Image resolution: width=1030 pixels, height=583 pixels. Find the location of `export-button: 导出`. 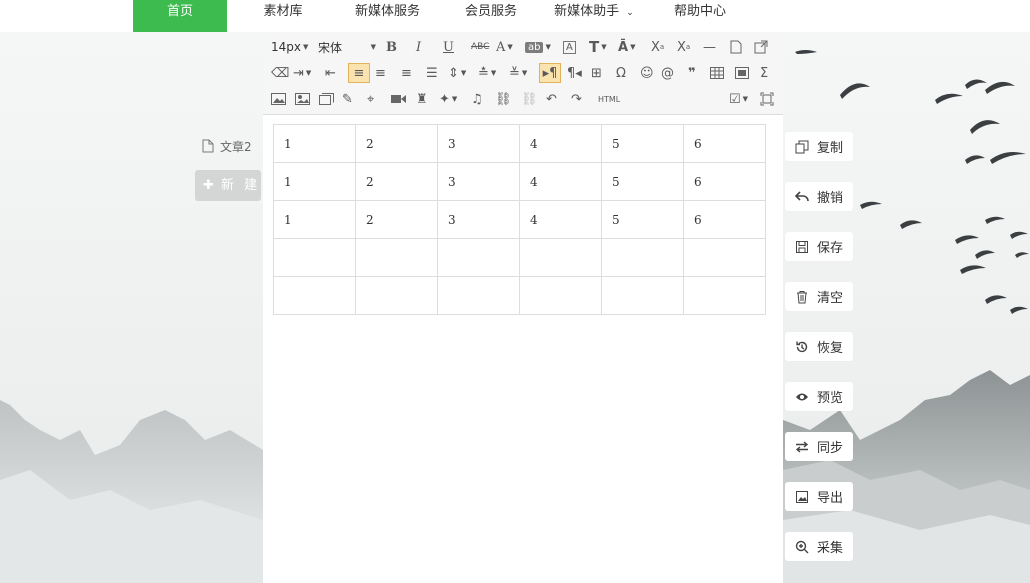

export-button: 导出 is located at coordinates (819, 496).